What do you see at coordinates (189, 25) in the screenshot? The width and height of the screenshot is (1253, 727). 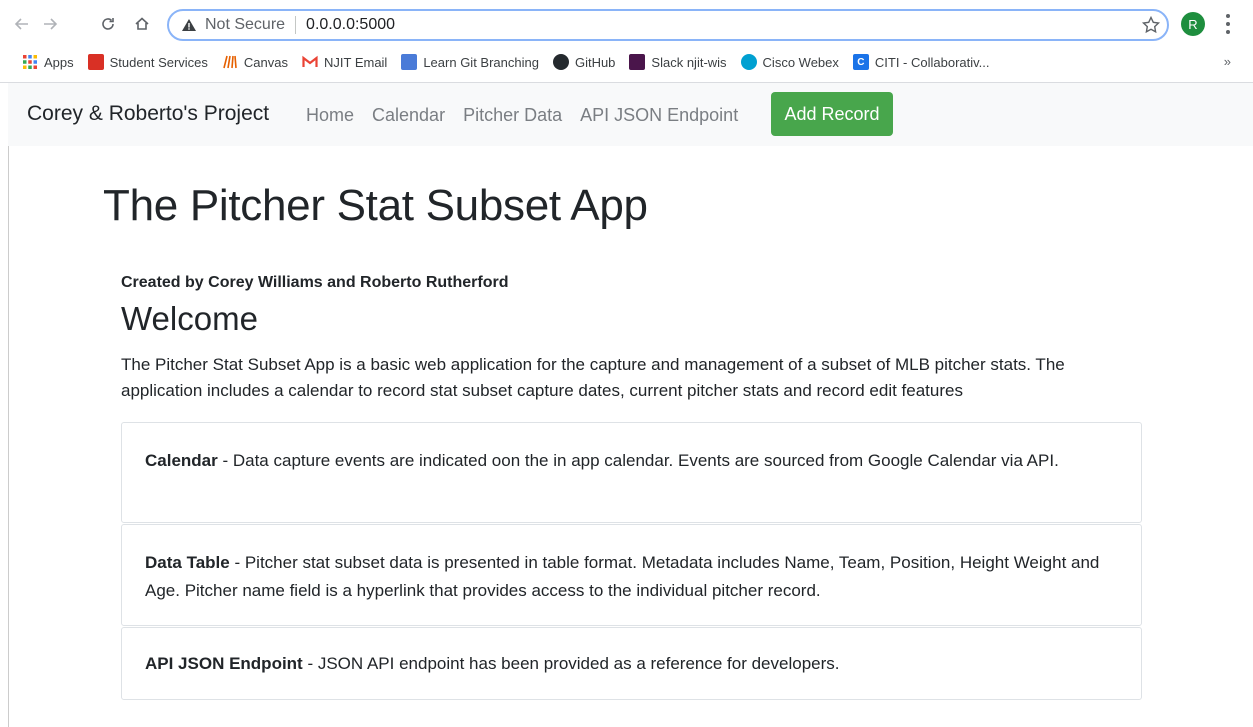 I see `warning-triangle-icon` at bounding box center [189, 25].